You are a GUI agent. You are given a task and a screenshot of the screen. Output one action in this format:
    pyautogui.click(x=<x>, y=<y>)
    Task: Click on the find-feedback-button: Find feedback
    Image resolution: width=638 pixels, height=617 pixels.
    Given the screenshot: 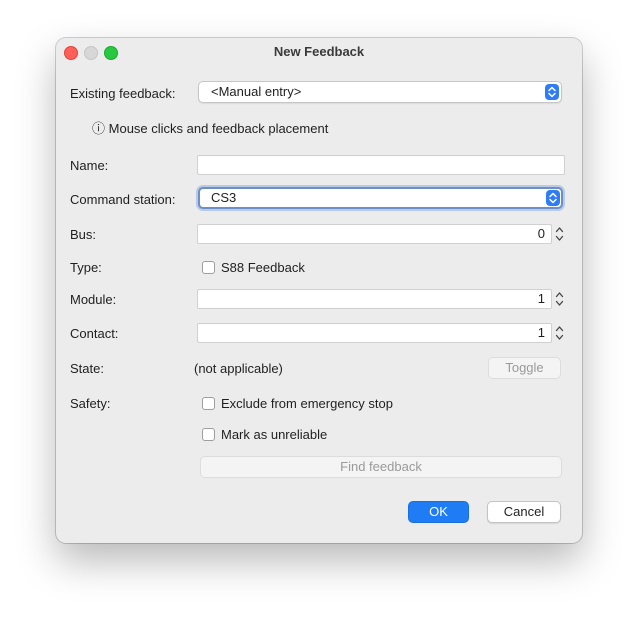 What is the action you would take?
    pyautogui.click(x=381, y=467)
    